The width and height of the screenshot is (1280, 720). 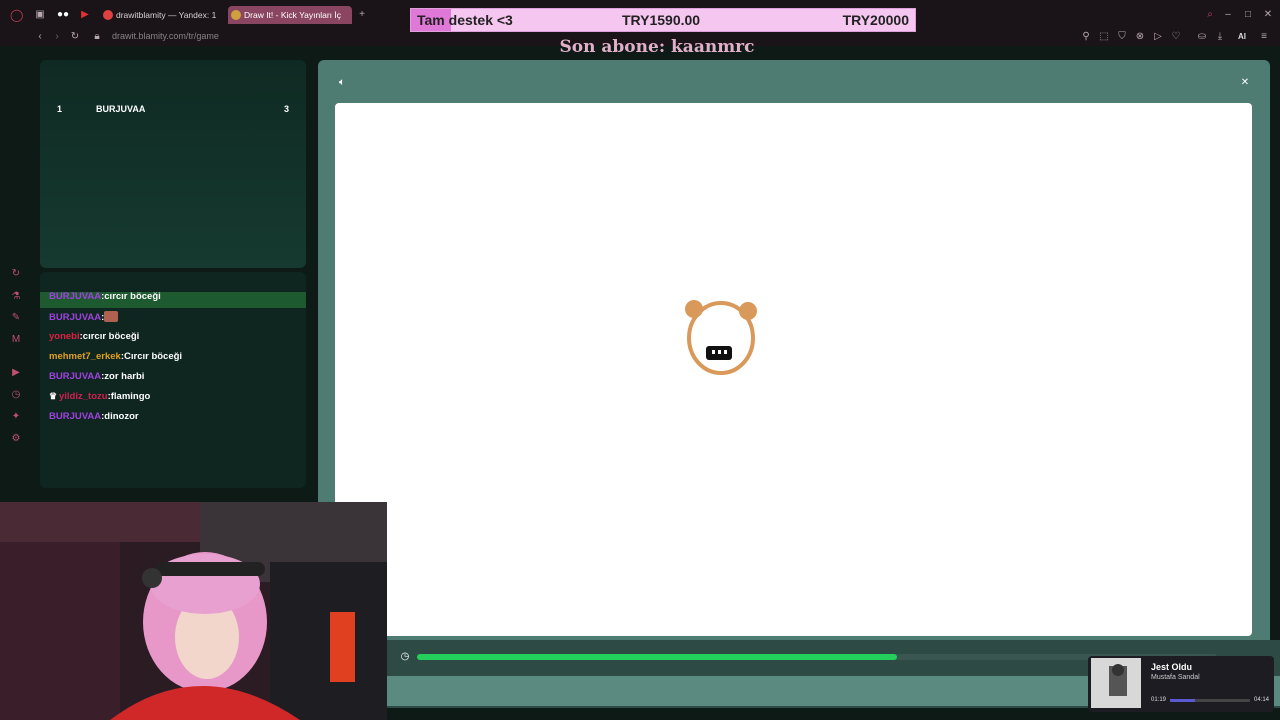 What do you see at coordinates (16, 417) in the screenshot?
I see `puzzle-icon: ✦` at bounding box center [16, 417].